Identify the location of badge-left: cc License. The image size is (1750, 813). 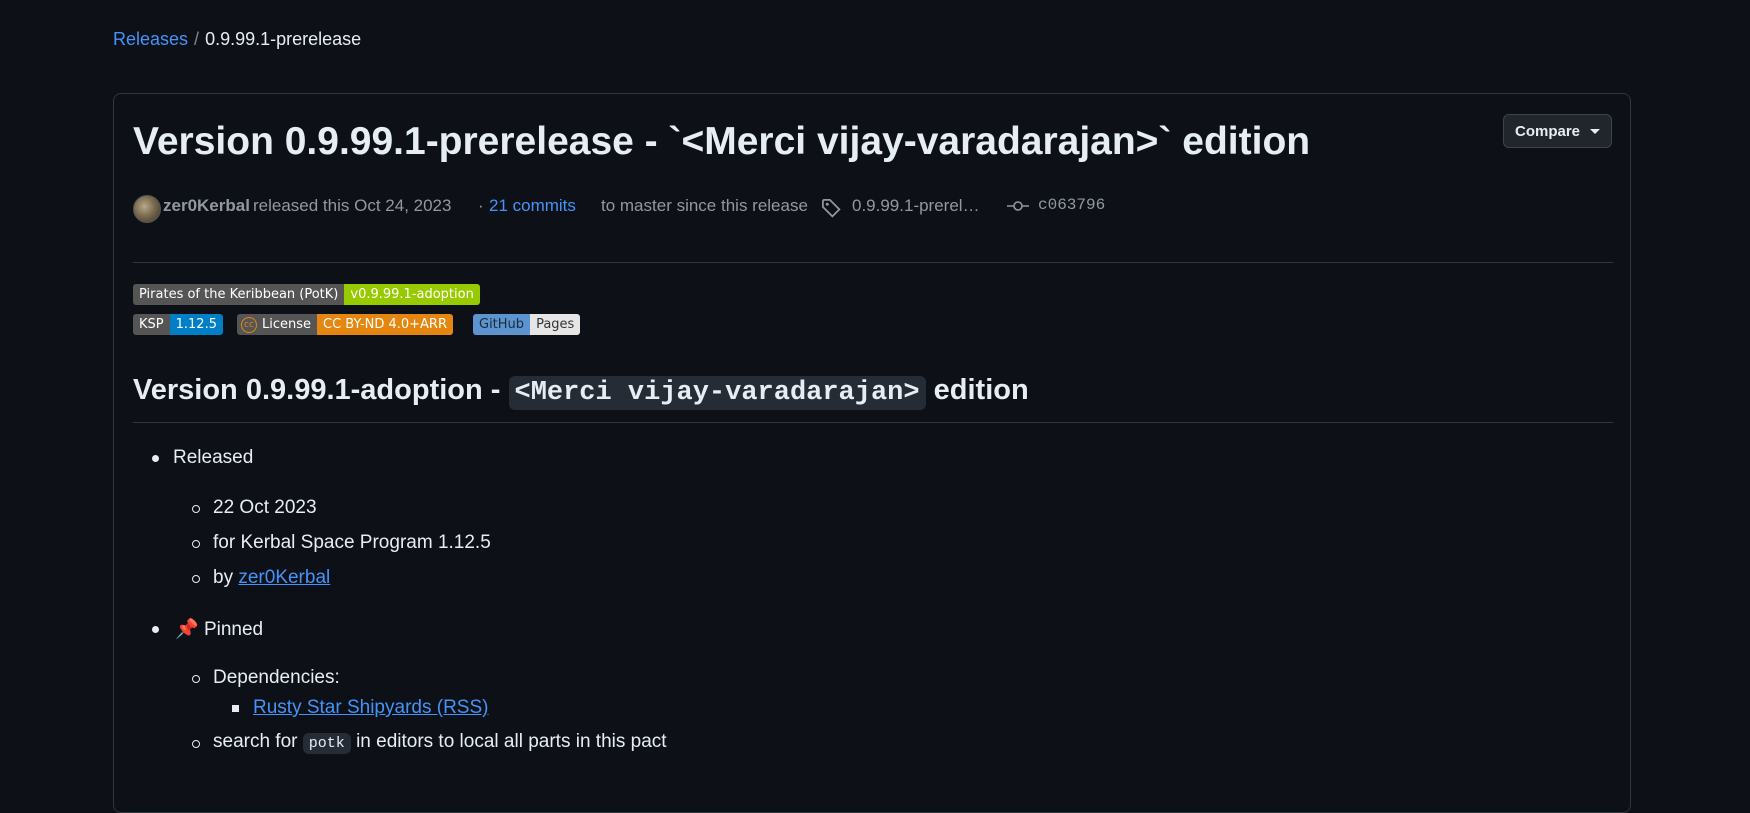
(277, 324).